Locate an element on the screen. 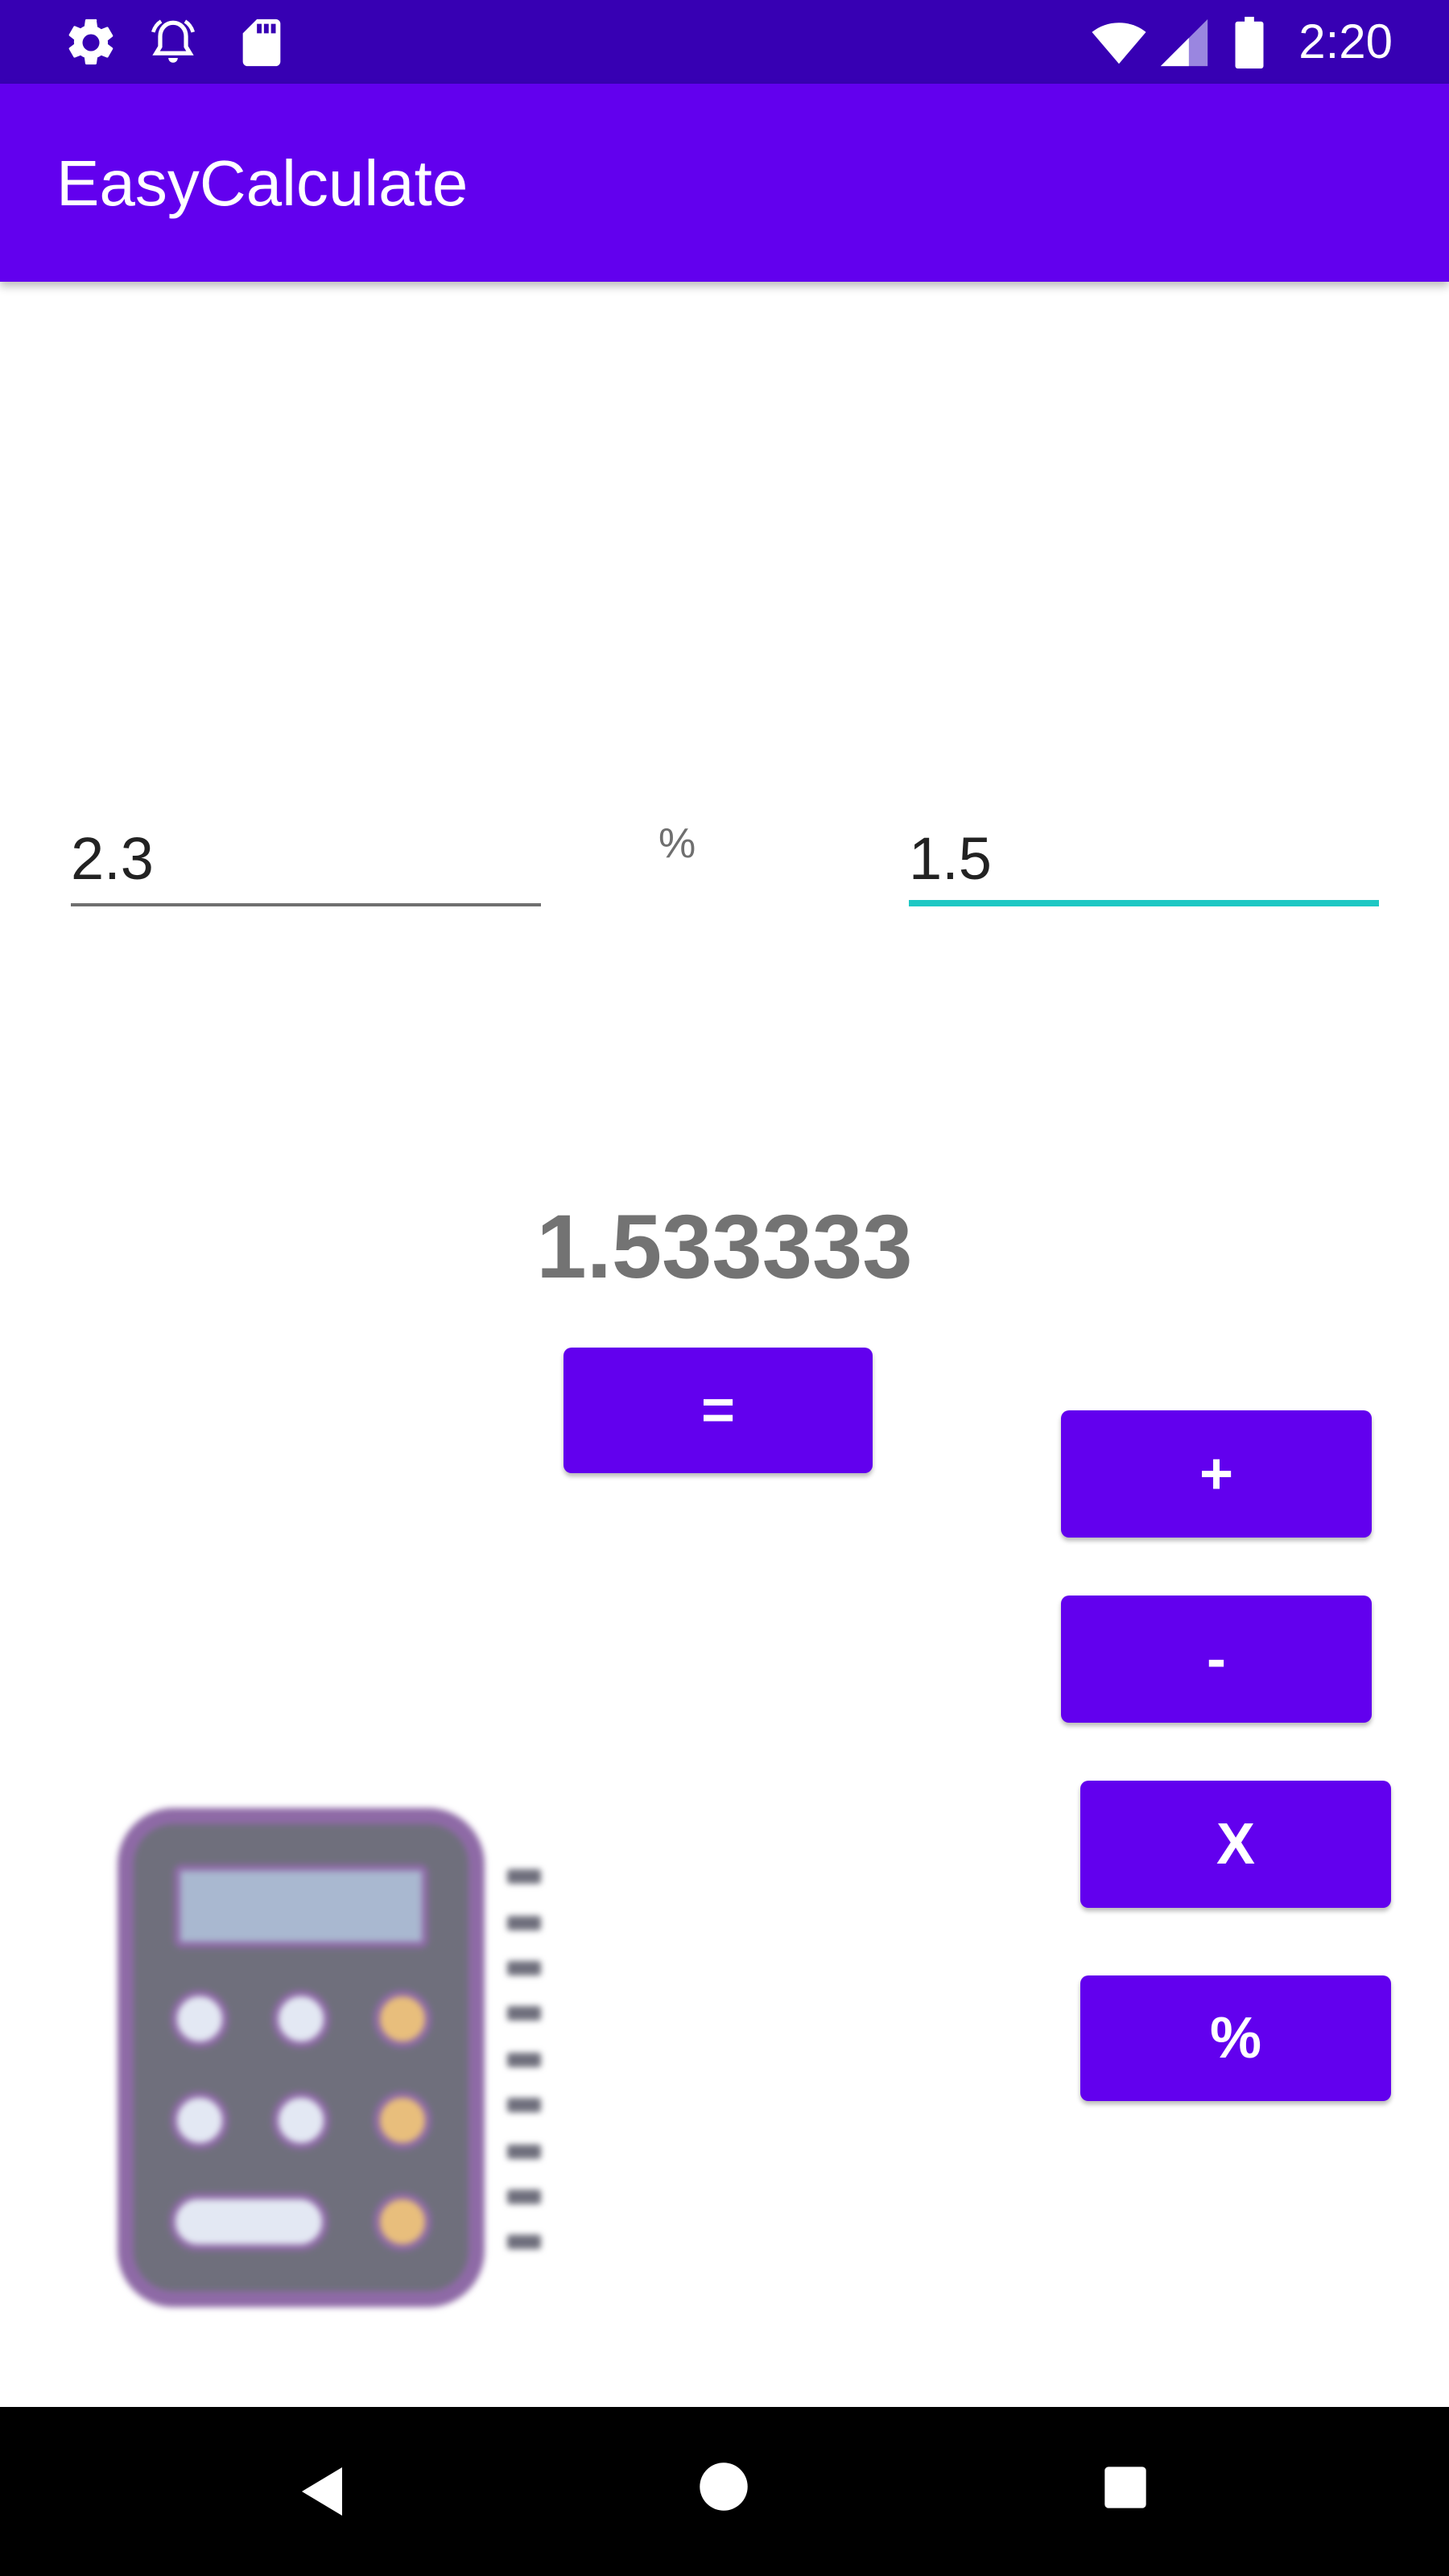 The image size is (1449, 2576). status-time: 2:20 is located at coordinates (1345, 41).